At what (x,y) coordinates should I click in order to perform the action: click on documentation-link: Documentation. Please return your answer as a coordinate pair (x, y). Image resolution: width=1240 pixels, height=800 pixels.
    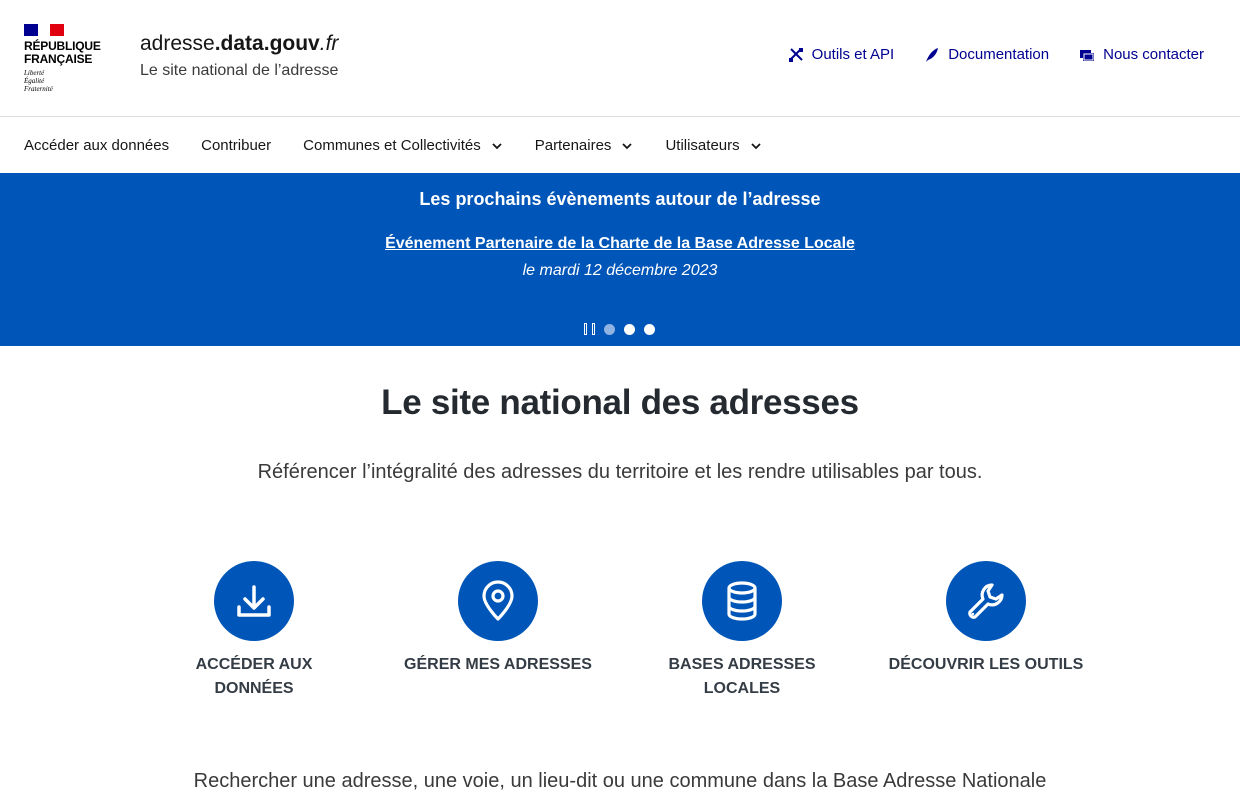
    Looking at the image, I should click on (986, 54).